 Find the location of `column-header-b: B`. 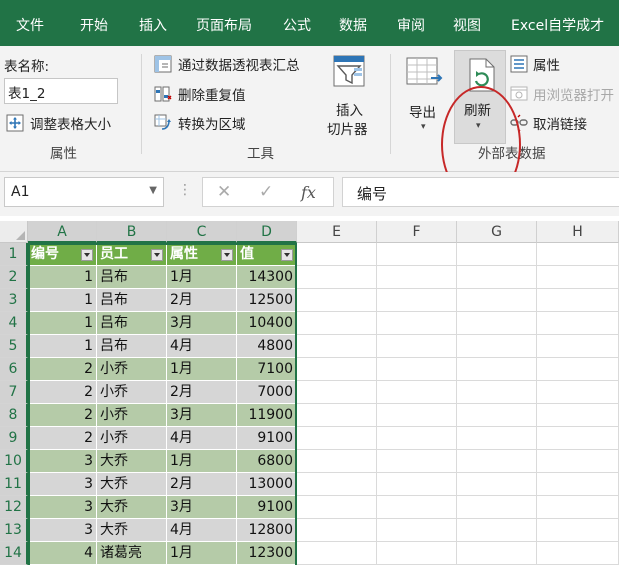

column-header-b: B is located at coordinates (132, 232).